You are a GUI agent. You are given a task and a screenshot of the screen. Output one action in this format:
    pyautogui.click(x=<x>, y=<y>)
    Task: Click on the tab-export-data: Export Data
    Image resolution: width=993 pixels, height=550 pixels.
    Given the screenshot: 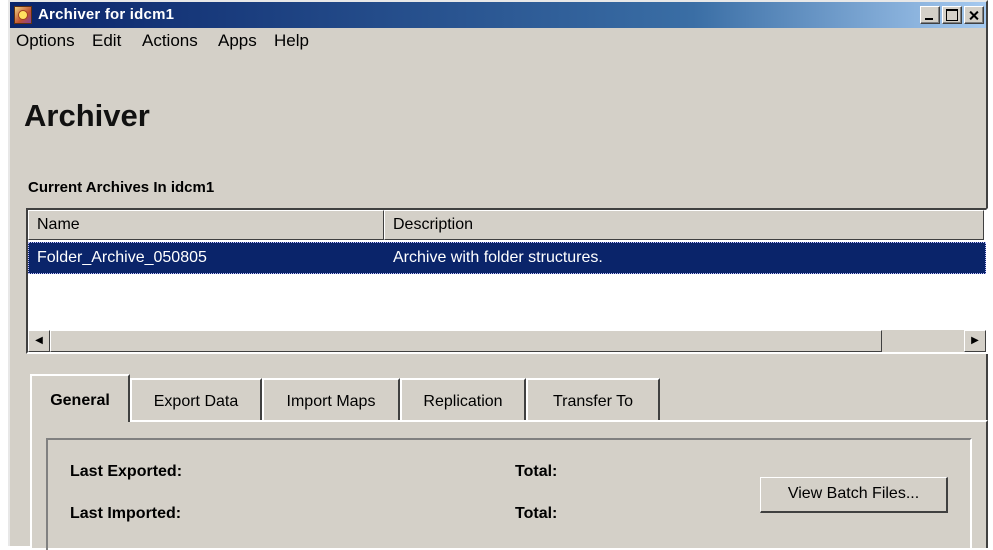 What is the action you would take?
    pyautogui.click(x=196, y=399)
    